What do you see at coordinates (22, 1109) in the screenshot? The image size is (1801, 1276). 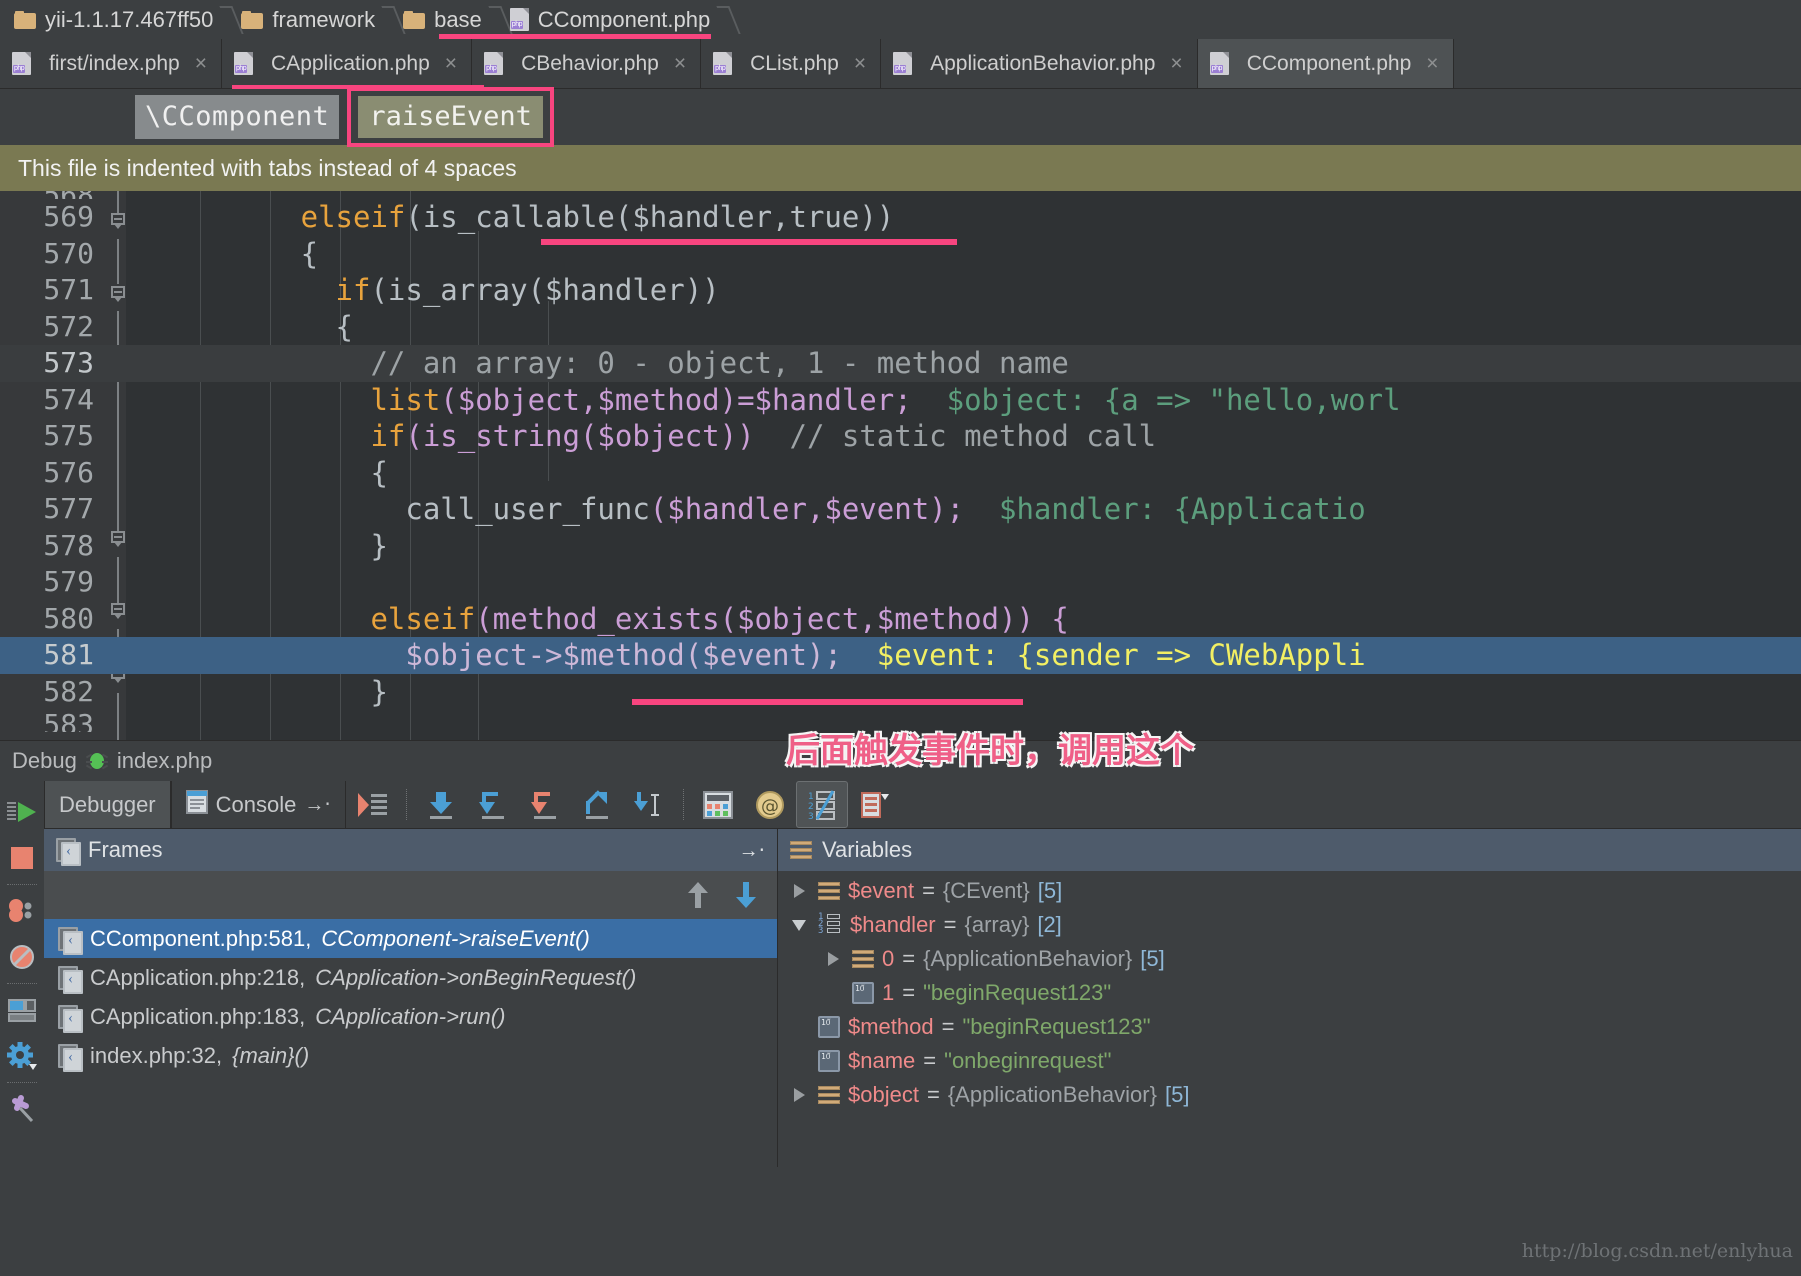 I see `pin-tab-icon` at bounding box center [22, 1109].